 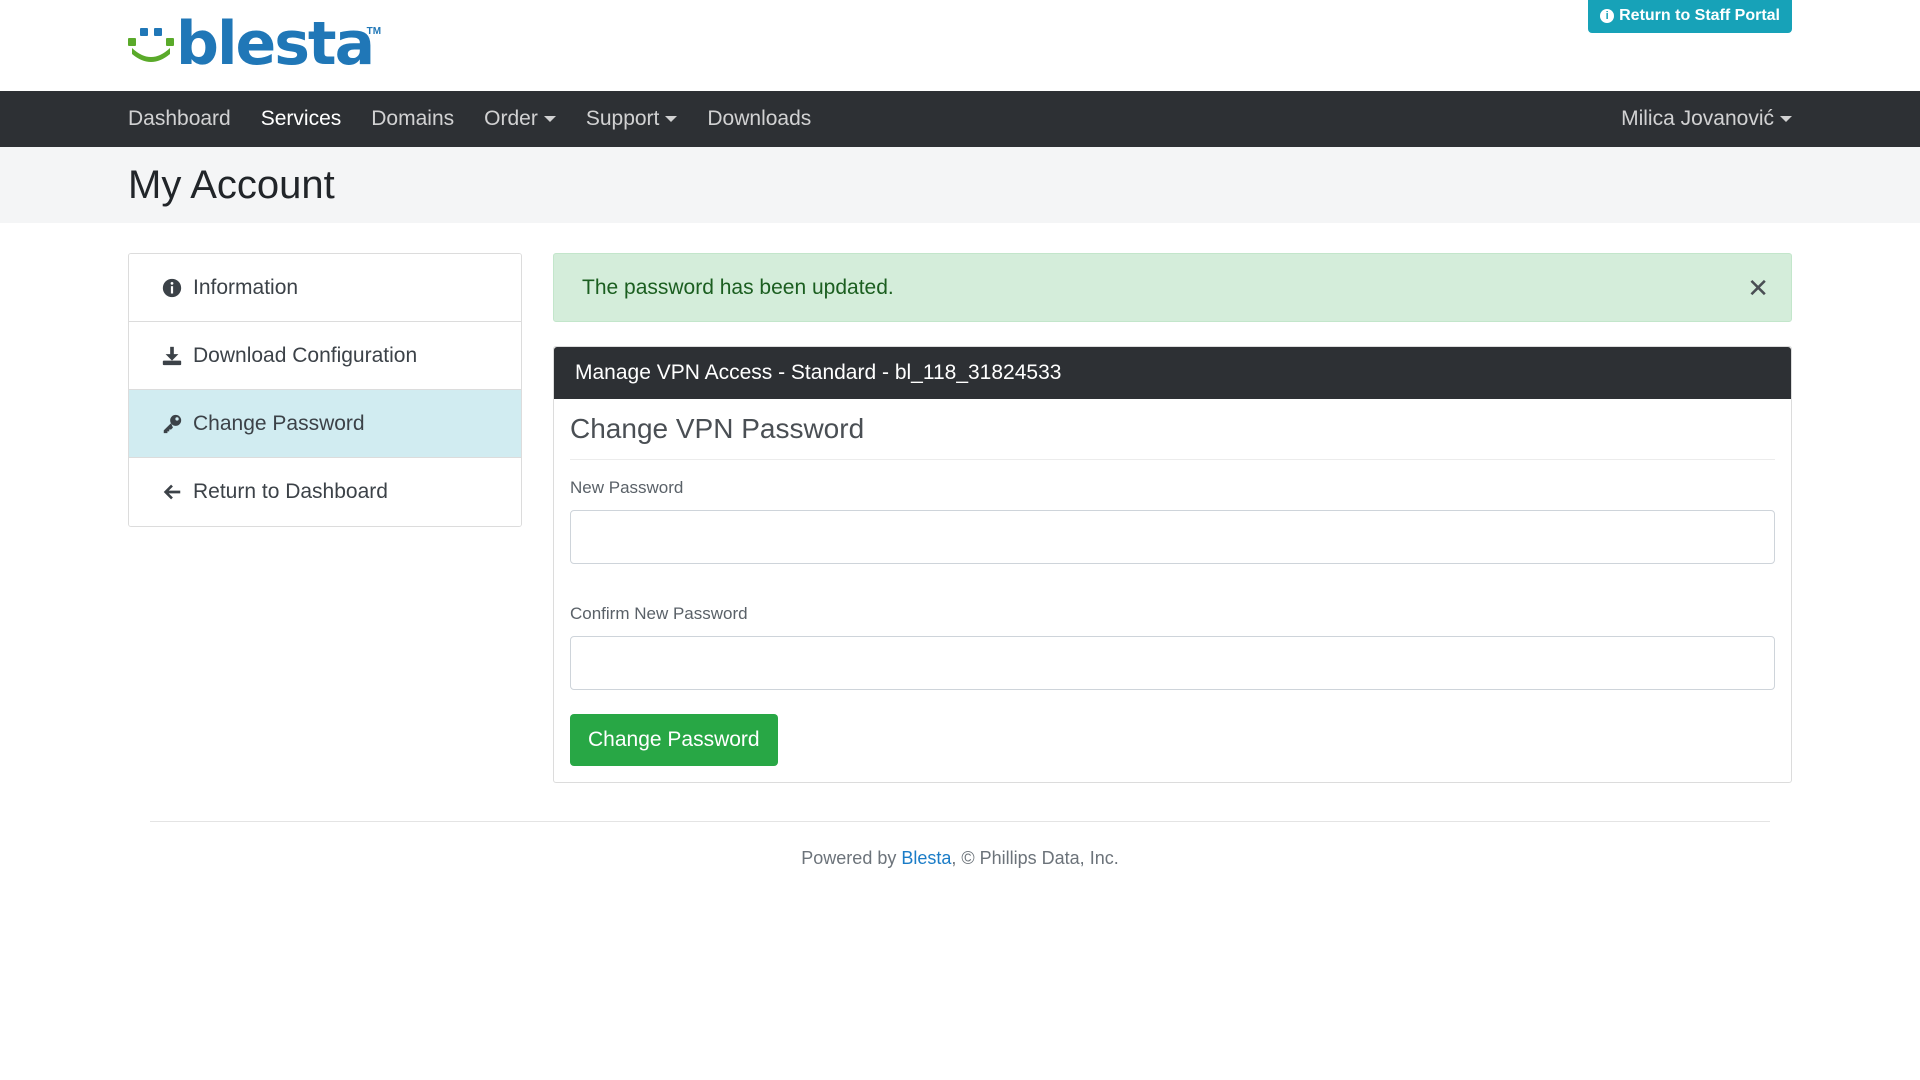 What do you see at coordinates (1172, 287) in the screenshot?
I see `success-alert: The password has been updated. ✕` at bounding box center [1172, 287].